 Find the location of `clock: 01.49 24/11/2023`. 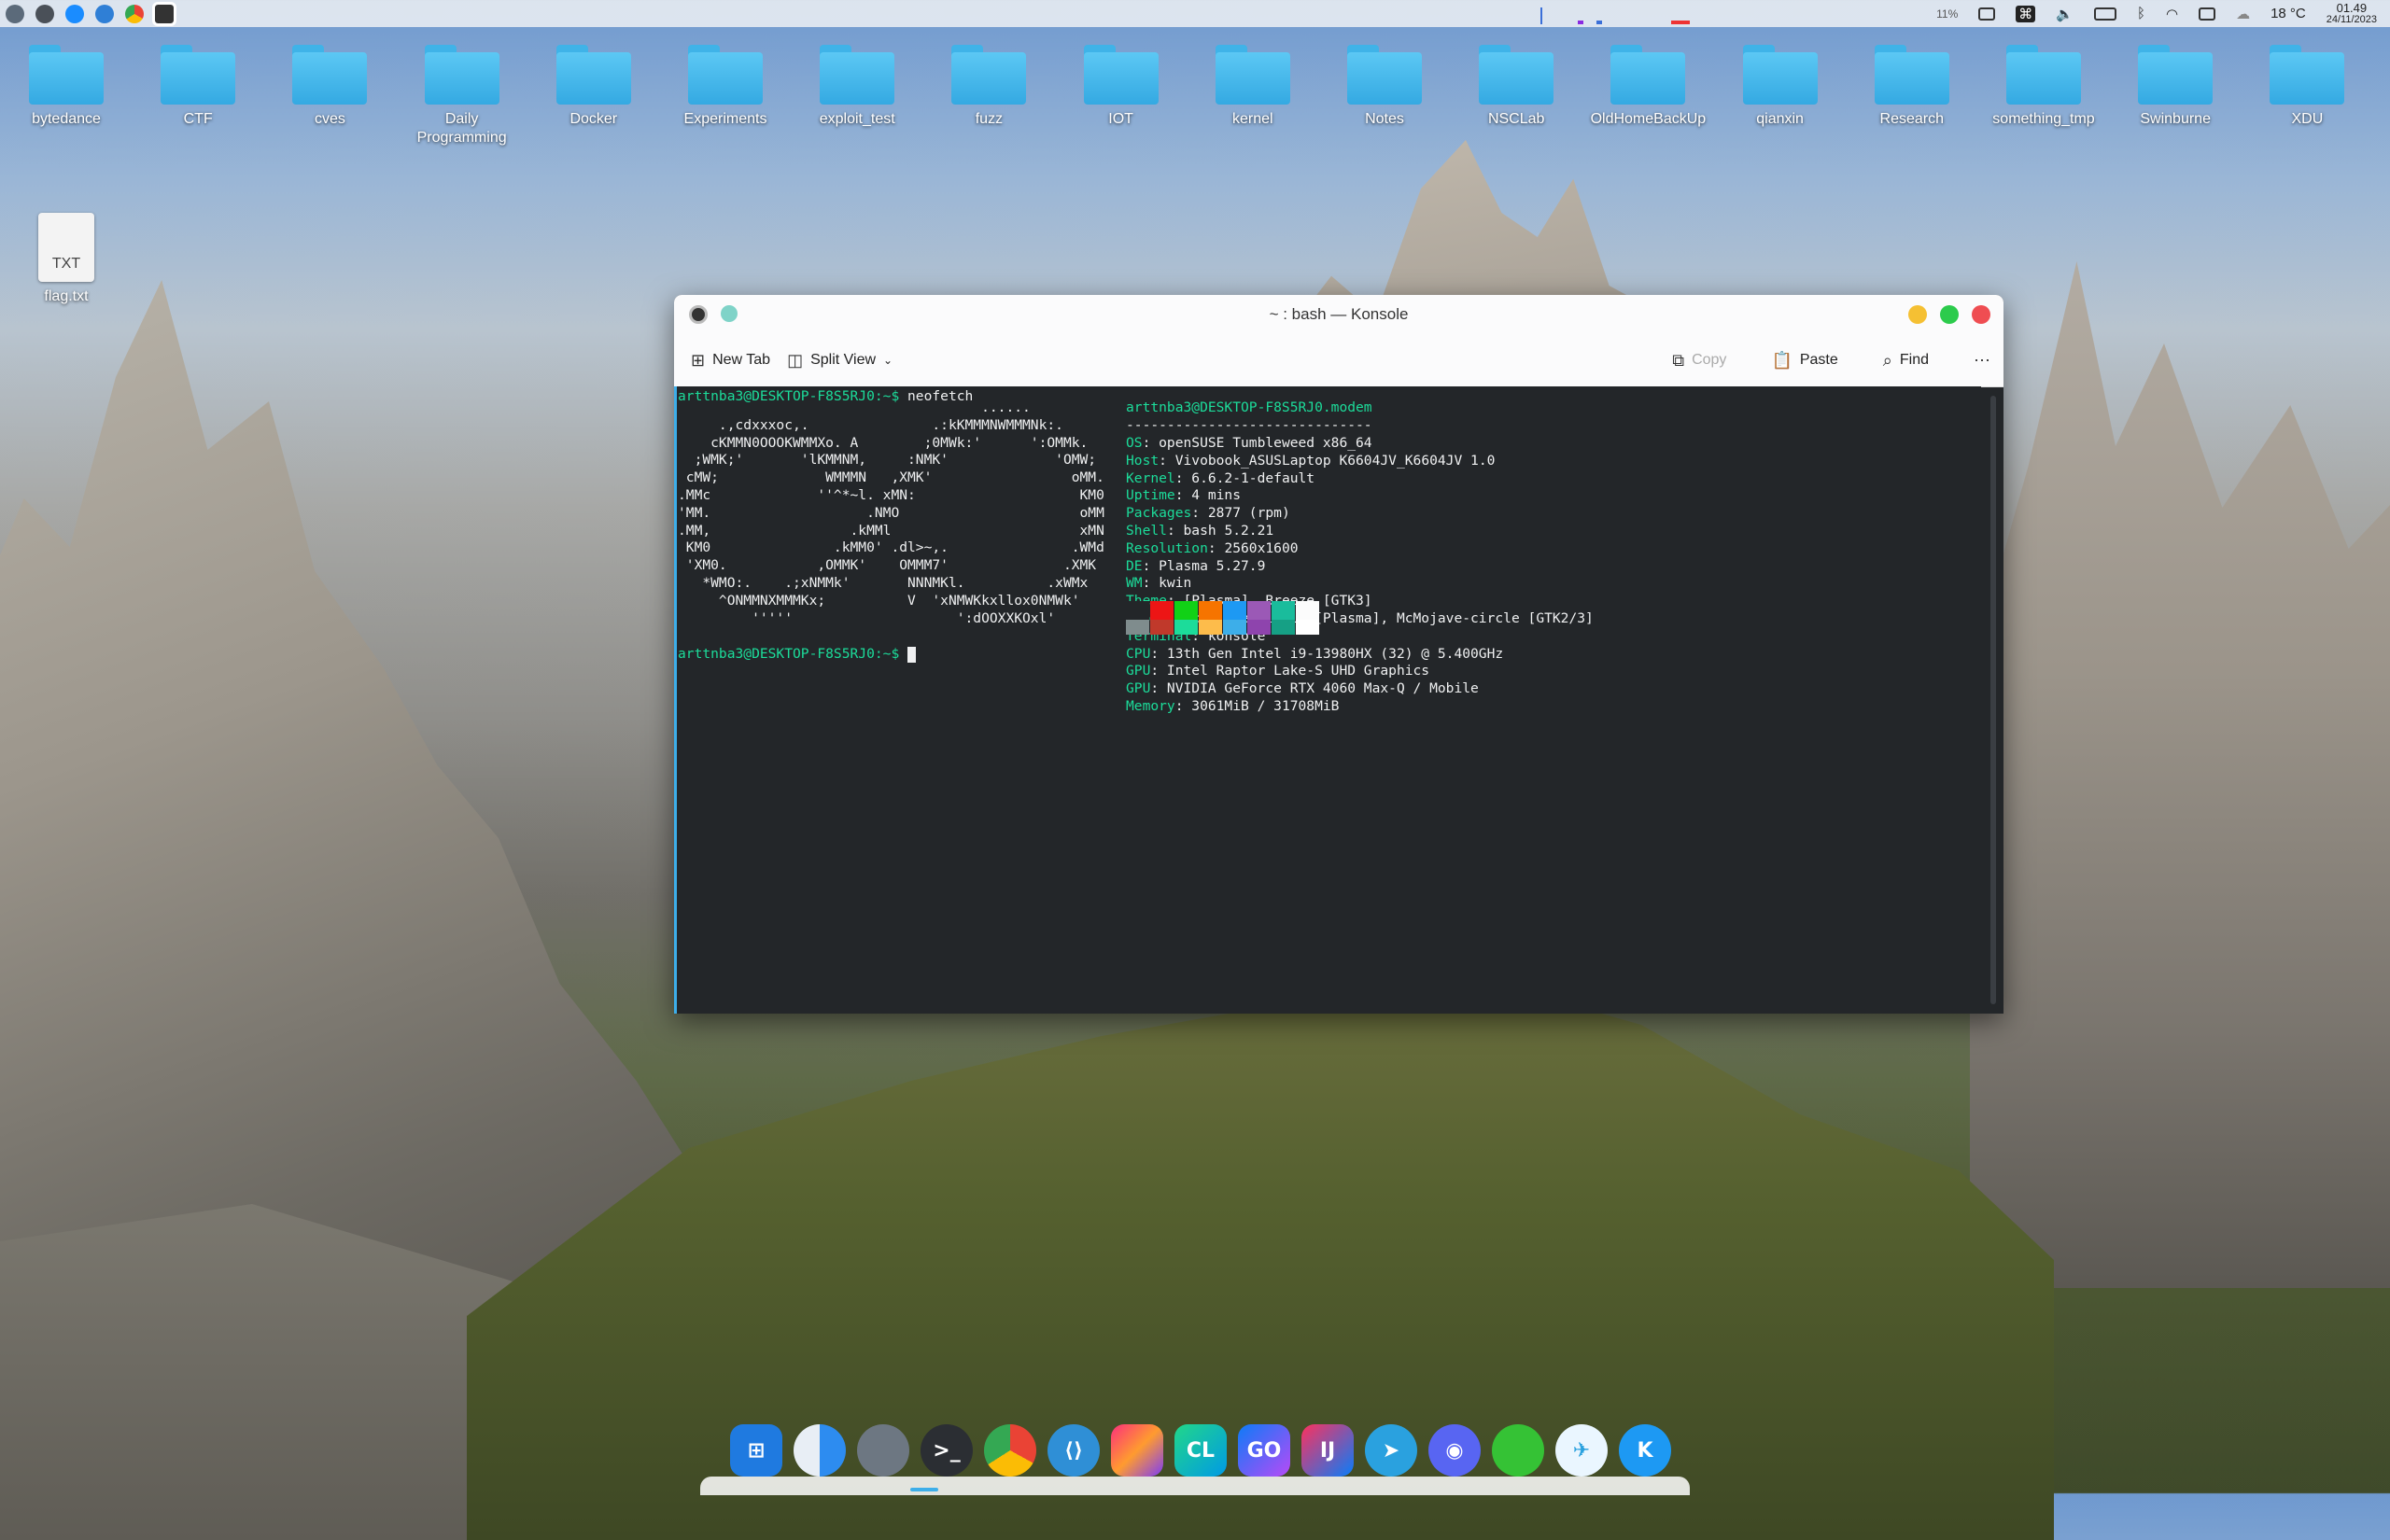

clock: 01.49 24/11/2023 is located at coordinates (2352, 14).